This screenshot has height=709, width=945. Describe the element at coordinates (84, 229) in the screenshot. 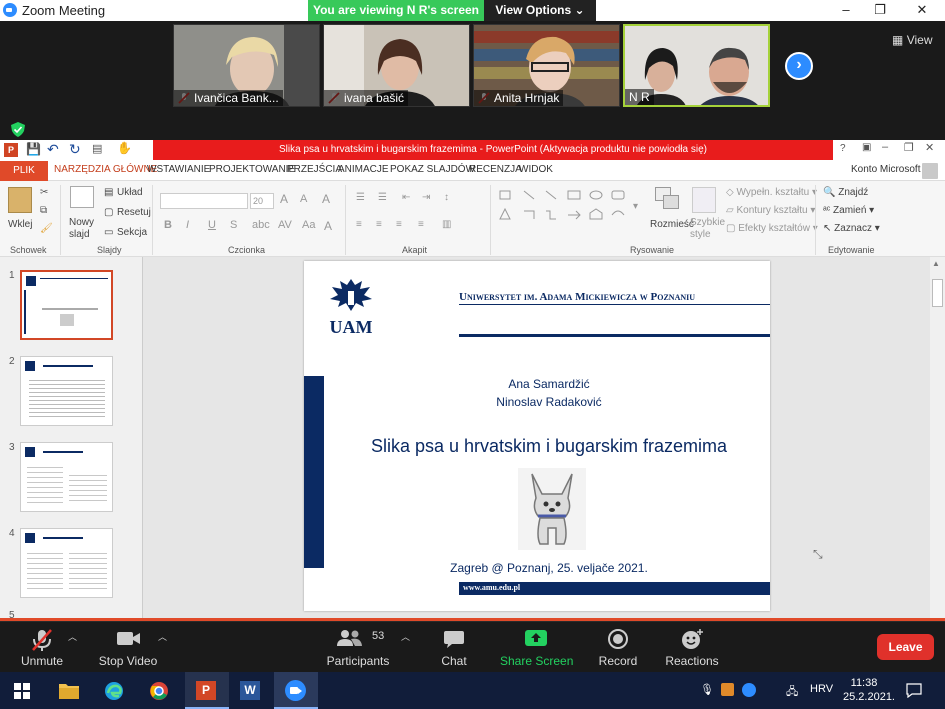

I see `new-slide-button: Nowy slajd` at that location.